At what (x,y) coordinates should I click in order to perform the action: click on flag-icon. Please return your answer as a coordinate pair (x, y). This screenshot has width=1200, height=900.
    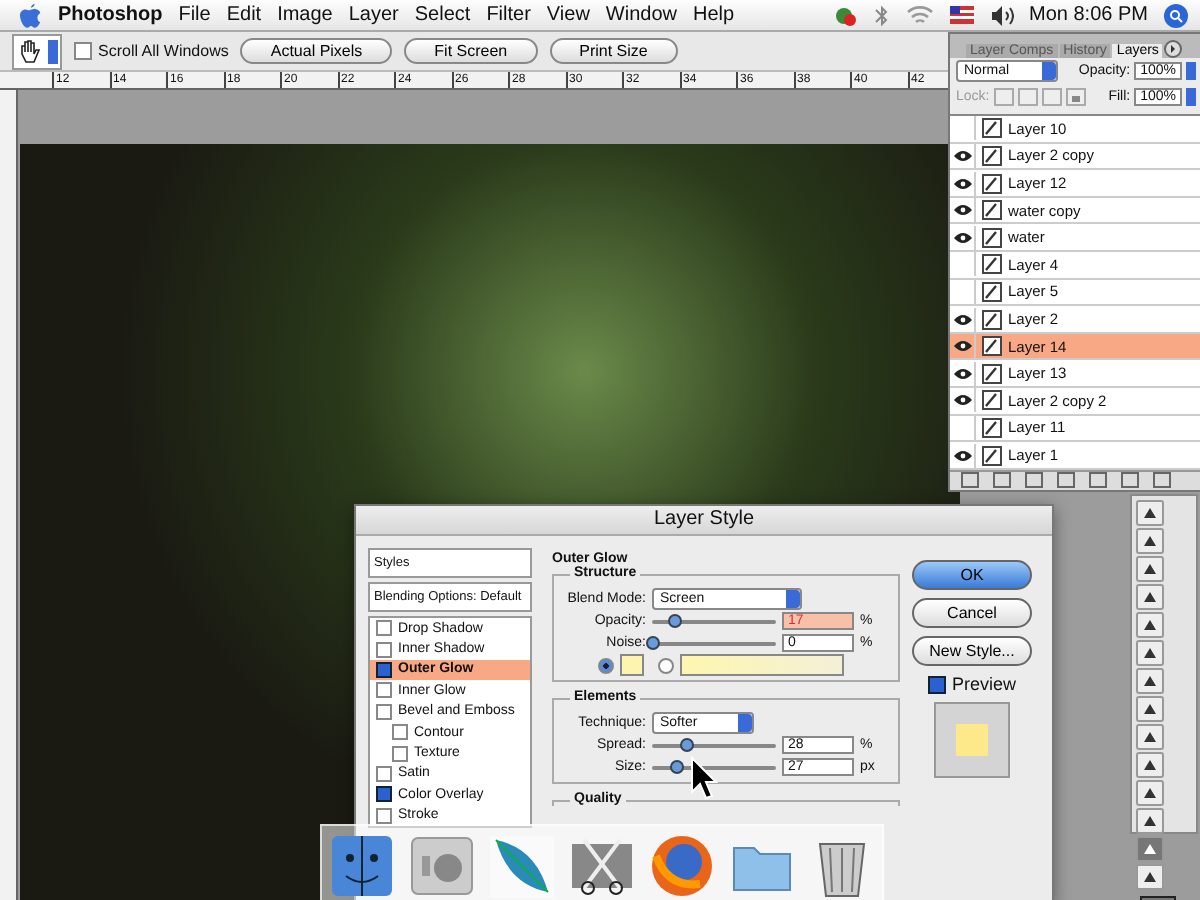
    Looking at the image, I should click on (961, 15).